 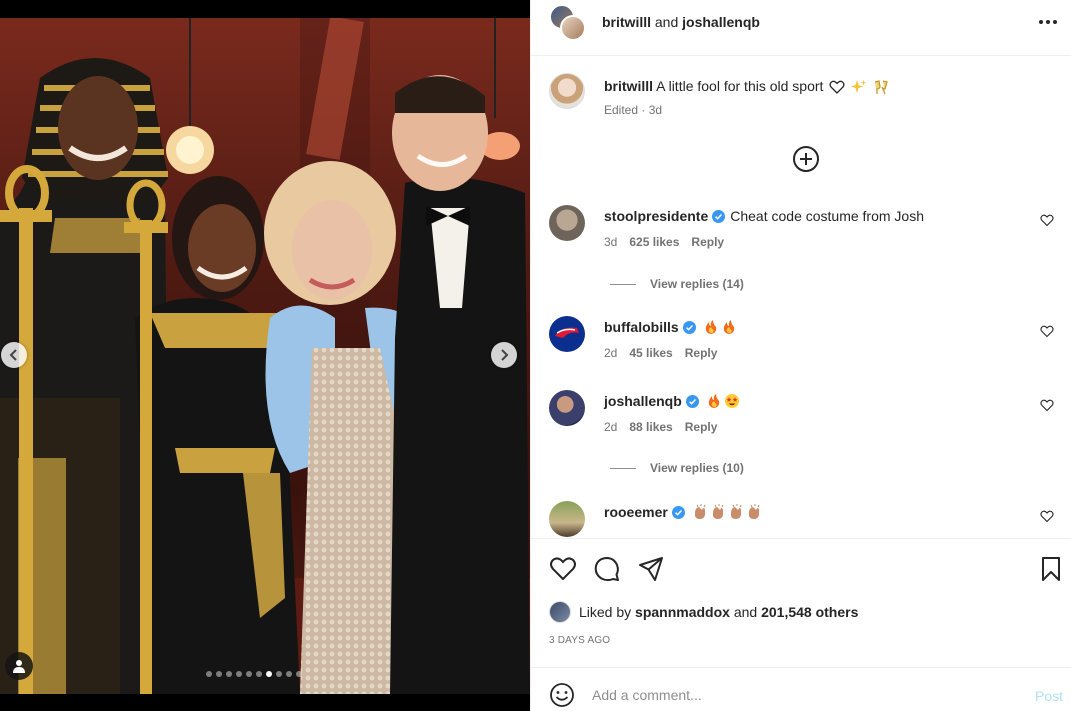 What do you see at coordinates (633, 110) in the screenshot?
I see `caption-meta: Edited · 3d` at bounding box center [633, 110].